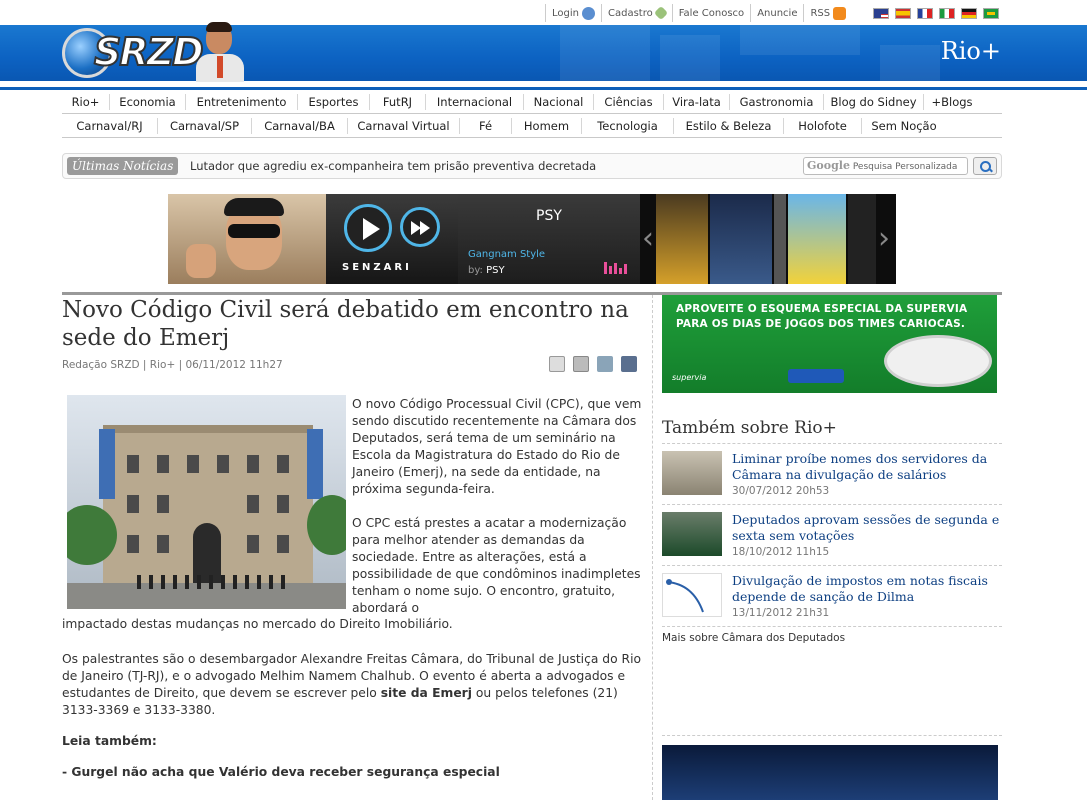  What do you see at coordinates (426, 693) in the screenshot?
I see `emerj-site-link: site da Emerj` at bounding box center [426, 693].